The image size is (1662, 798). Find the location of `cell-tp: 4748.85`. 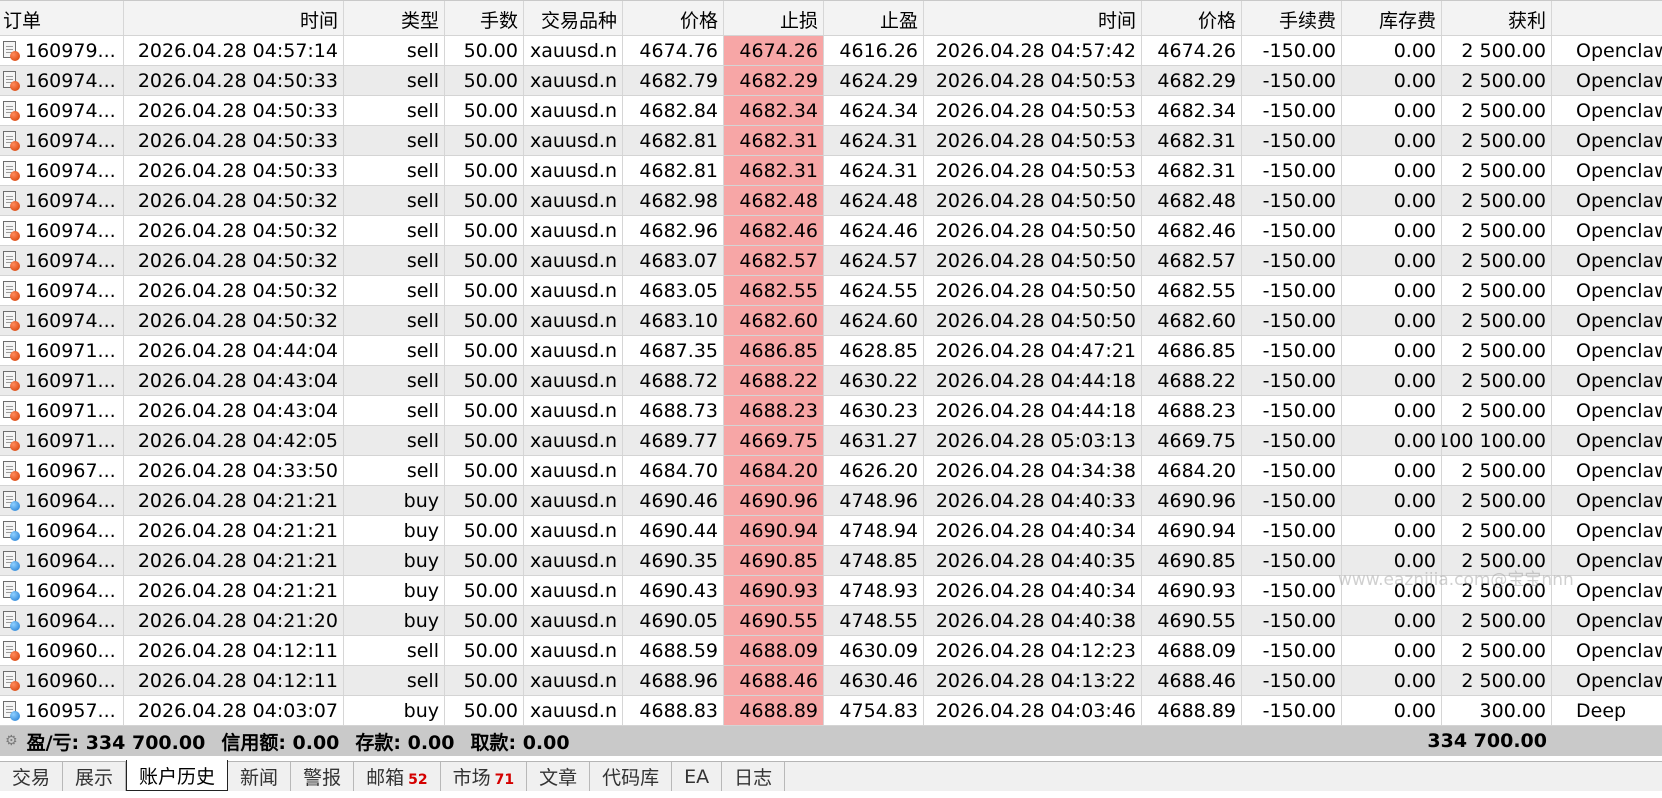

cell-tp: 4748.85 is located at coordinates (874, 560).